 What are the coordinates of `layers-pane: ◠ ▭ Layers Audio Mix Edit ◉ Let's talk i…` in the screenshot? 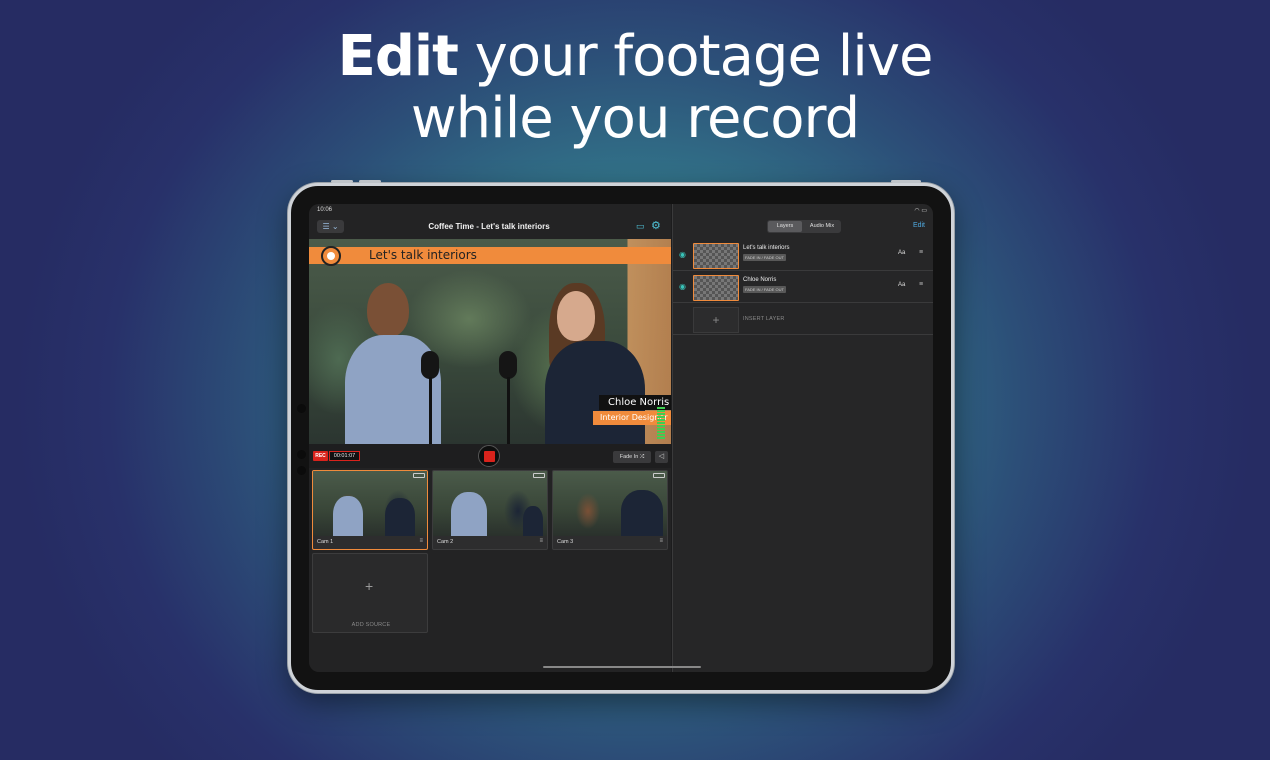 It's located at (802, 438).